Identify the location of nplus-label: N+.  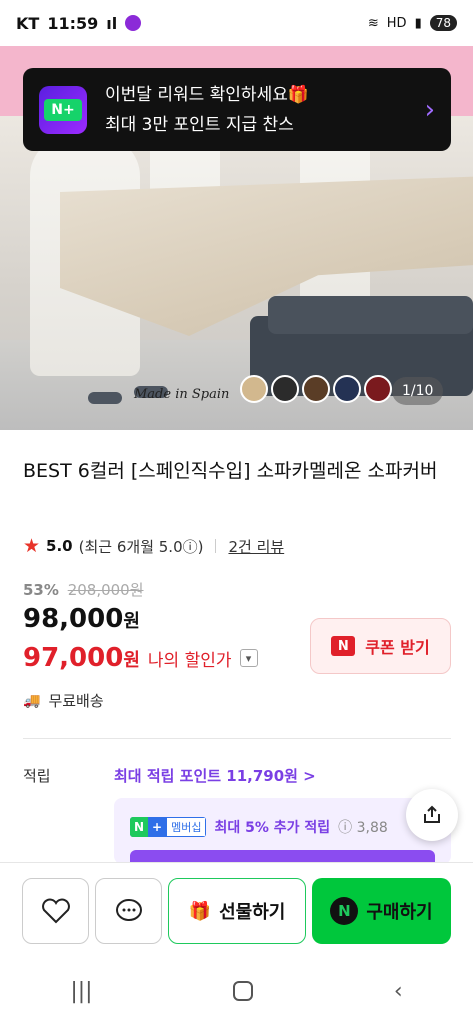
(63, 109).